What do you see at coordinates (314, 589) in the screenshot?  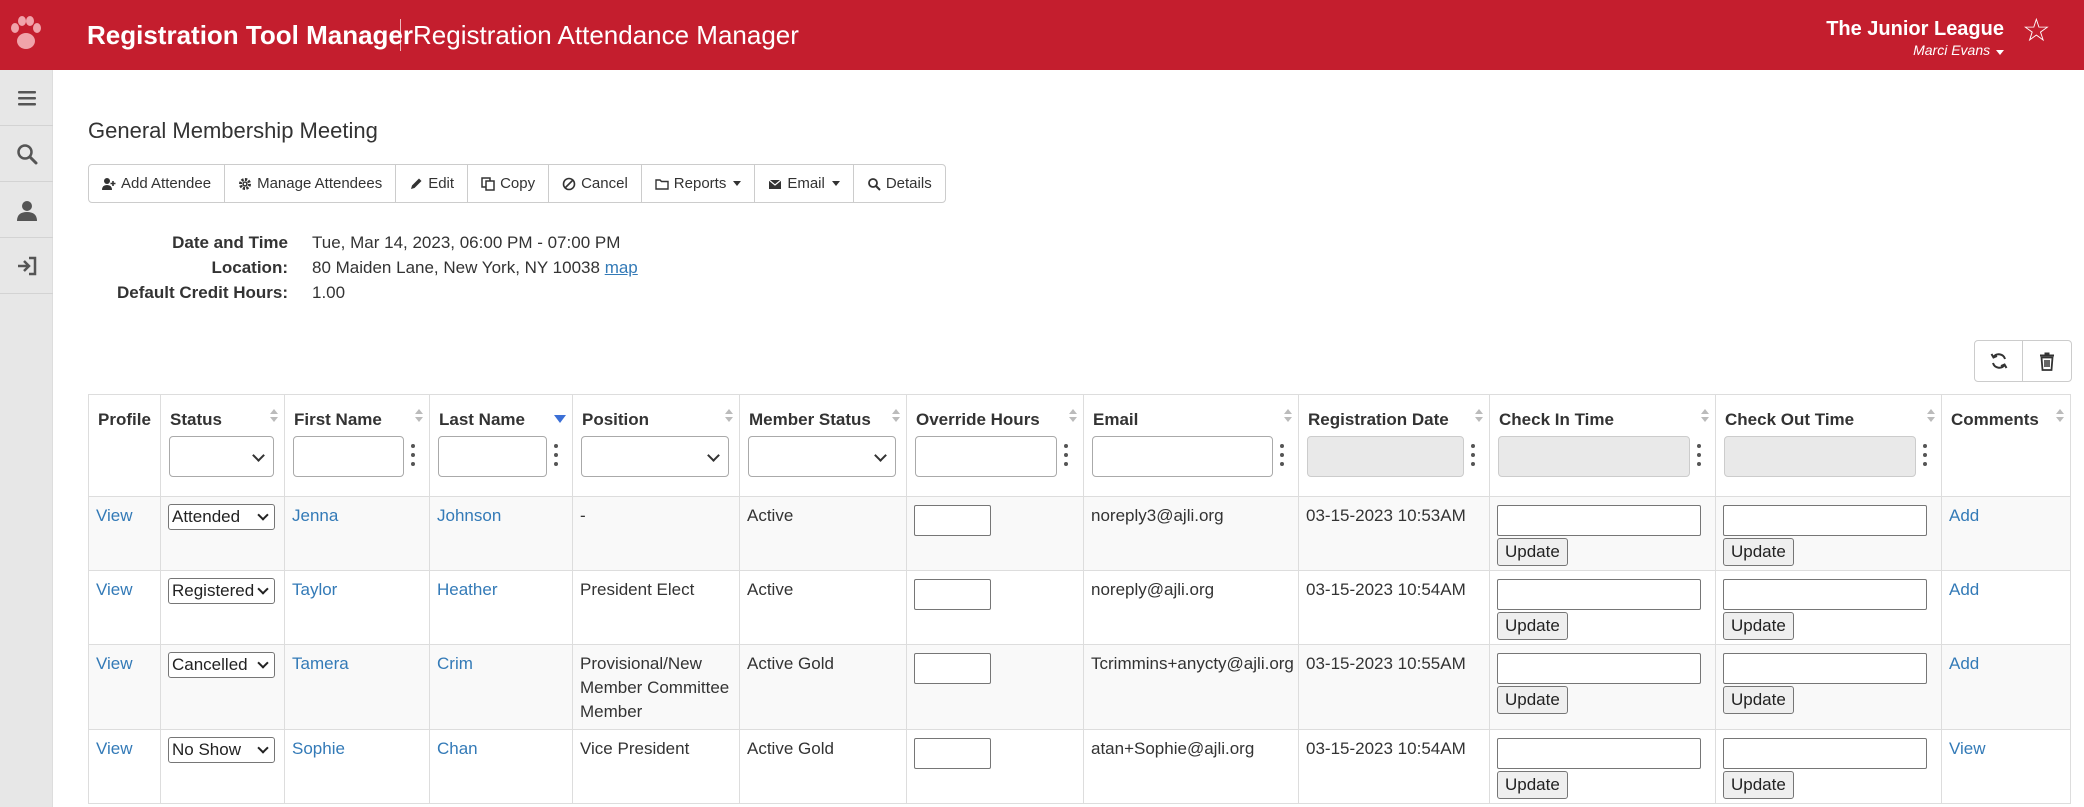 I see `first-name-link: Taylor` at bounding box center [314, 589].